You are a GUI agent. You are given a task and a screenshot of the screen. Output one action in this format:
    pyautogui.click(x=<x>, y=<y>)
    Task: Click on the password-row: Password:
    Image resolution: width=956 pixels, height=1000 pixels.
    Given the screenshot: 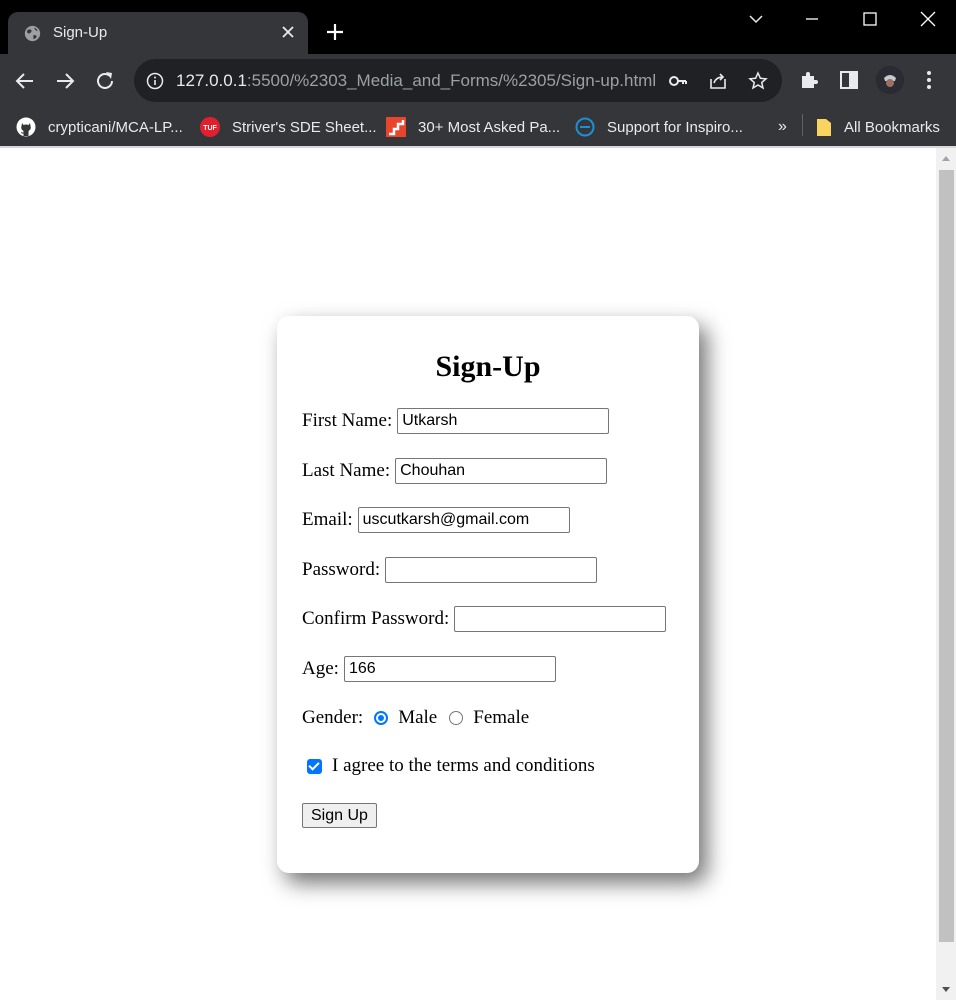 What is the action you would take?
    pyautogui.click(x=450, y=570)
    